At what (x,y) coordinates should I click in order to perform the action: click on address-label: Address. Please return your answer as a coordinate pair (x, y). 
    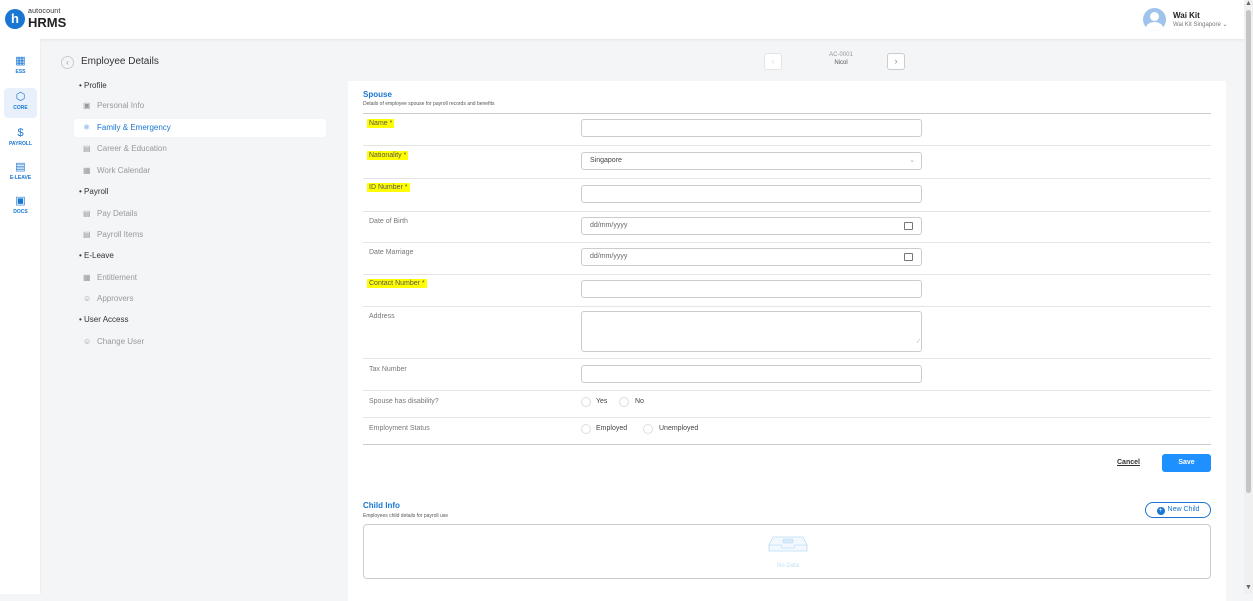
    Looking at the image, I should click on (382, 316).